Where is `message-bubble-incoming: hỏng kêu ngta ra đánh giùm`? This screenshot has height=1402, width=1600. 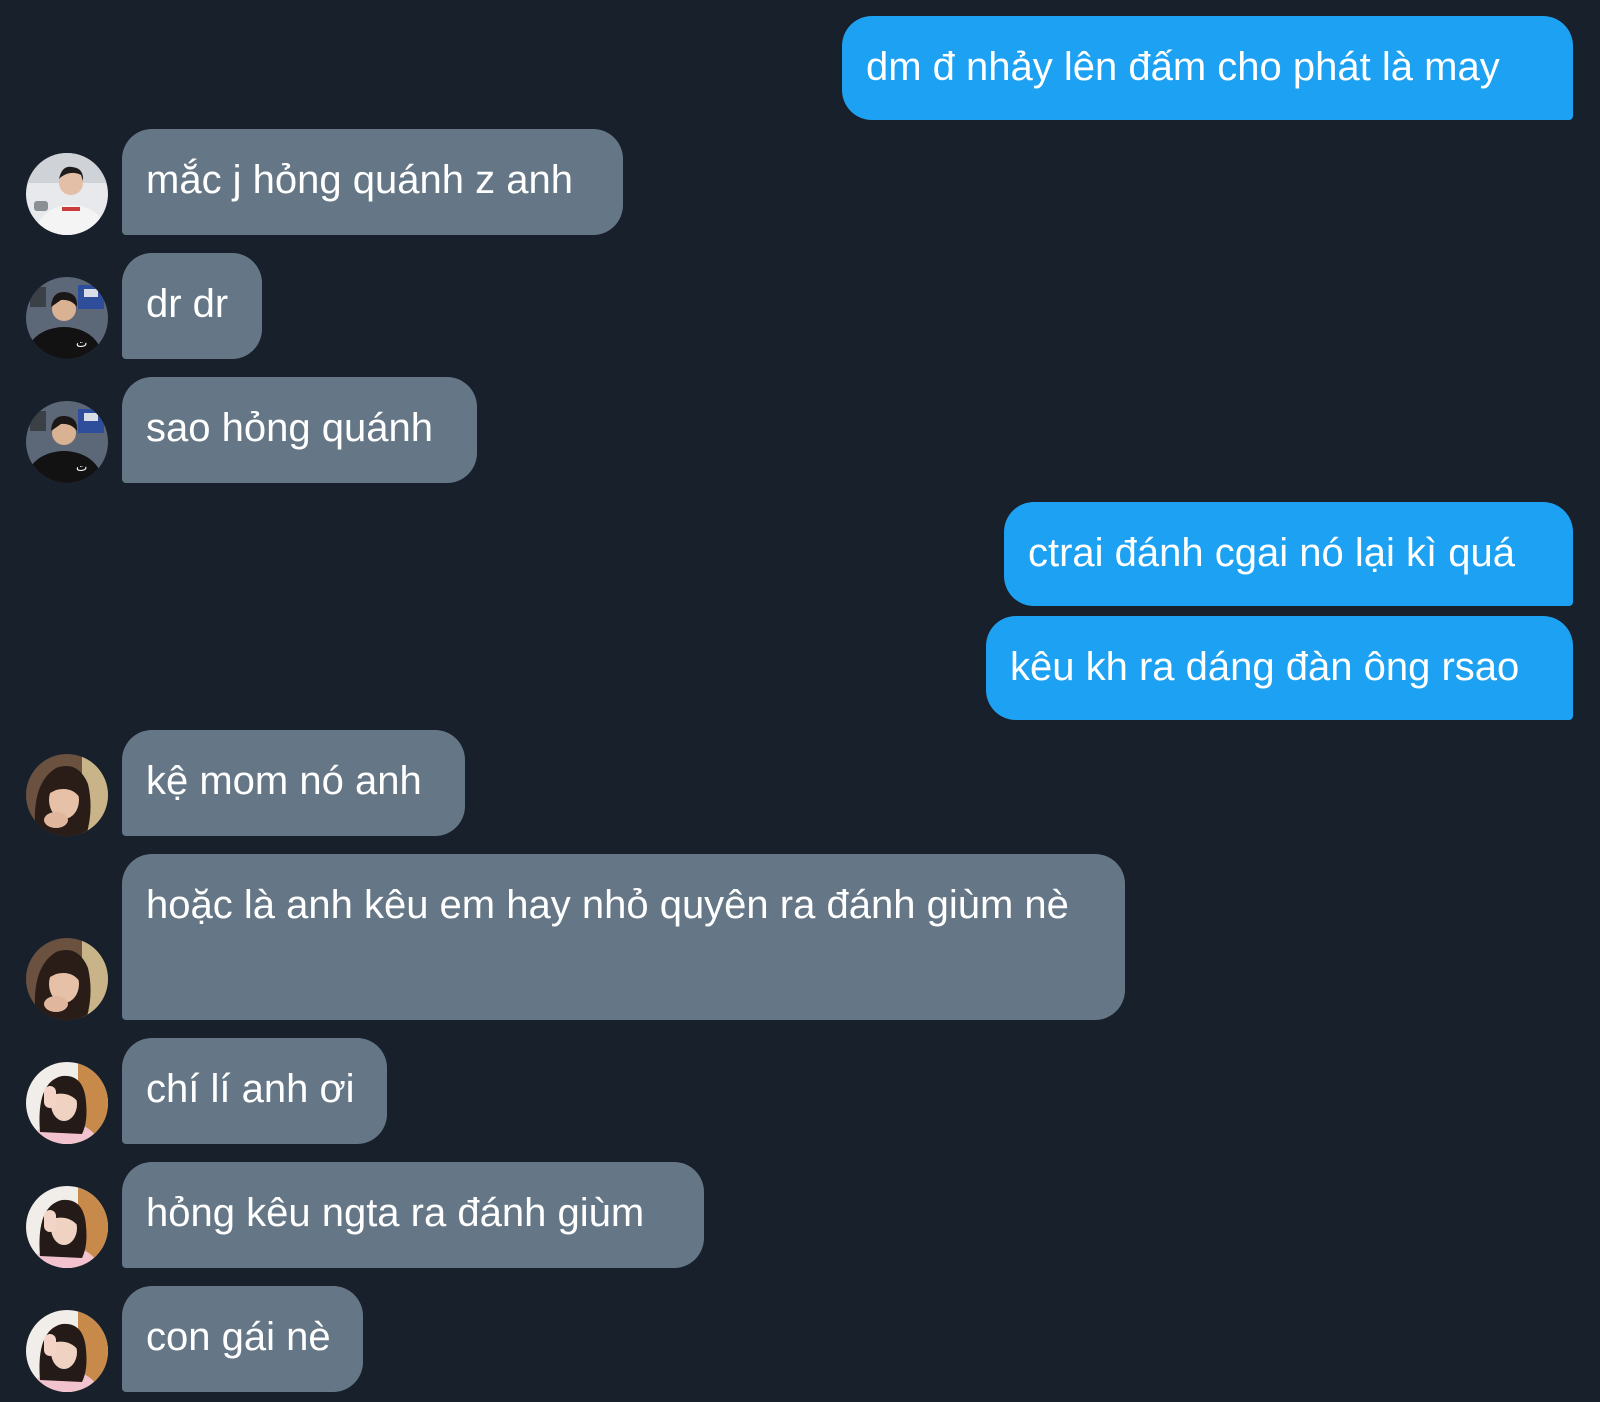
message-bubble-incoming: hỏng kêu ngta ra đánh giùm is located at coordinates (413, 1215).